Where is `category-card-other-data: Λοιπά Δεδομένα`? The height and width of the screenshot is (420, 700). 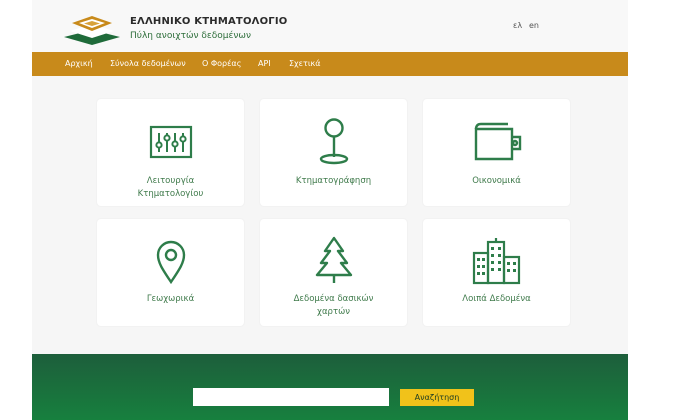 category-card-other-data: Λοιπά Δεδομένα is located at coordinates (496, 272).